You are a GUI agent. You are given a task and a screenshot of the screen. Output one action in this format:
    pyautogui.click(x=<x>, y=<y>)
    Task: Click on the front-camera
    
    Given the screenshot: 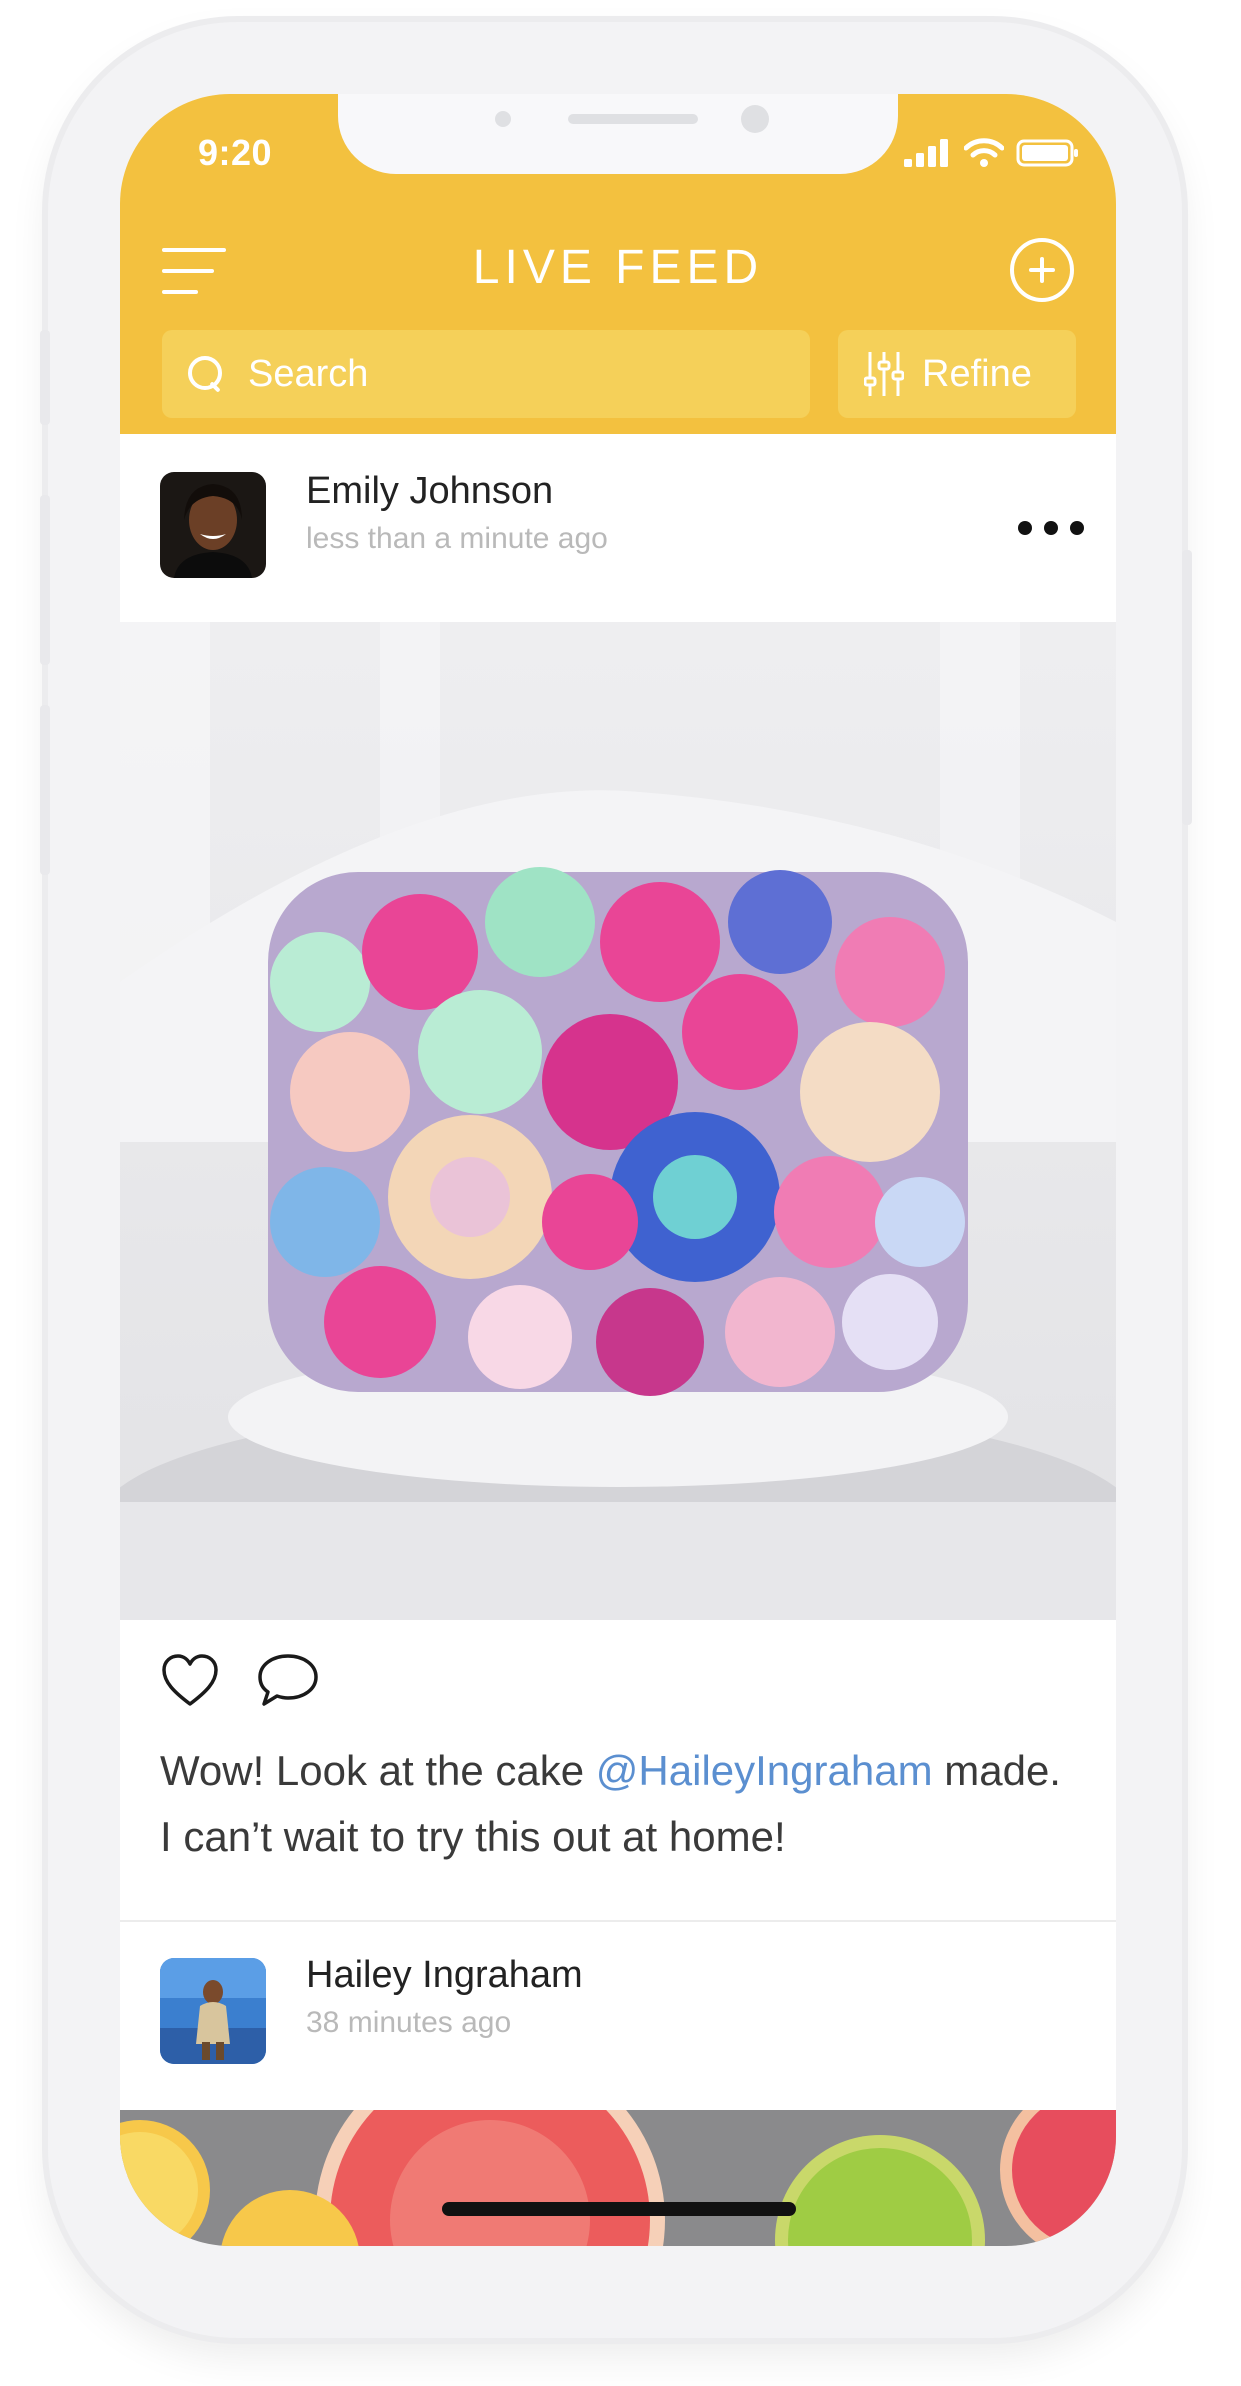 What is the action you would take?
    pyautogui.click(x=755, y=119)
    